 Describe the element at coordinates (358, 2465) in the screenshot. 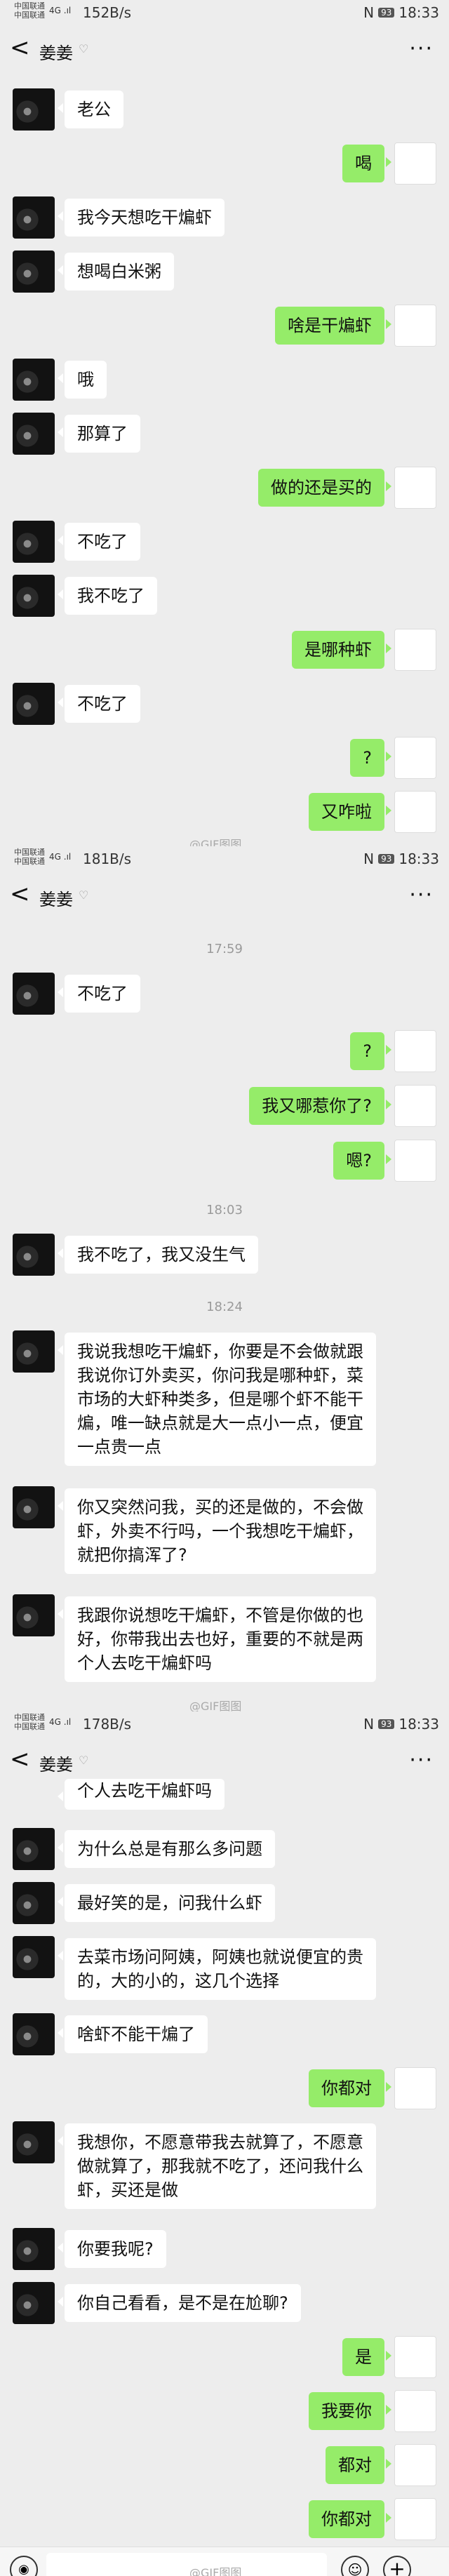

I see `message-bubble: 都对` at that location.